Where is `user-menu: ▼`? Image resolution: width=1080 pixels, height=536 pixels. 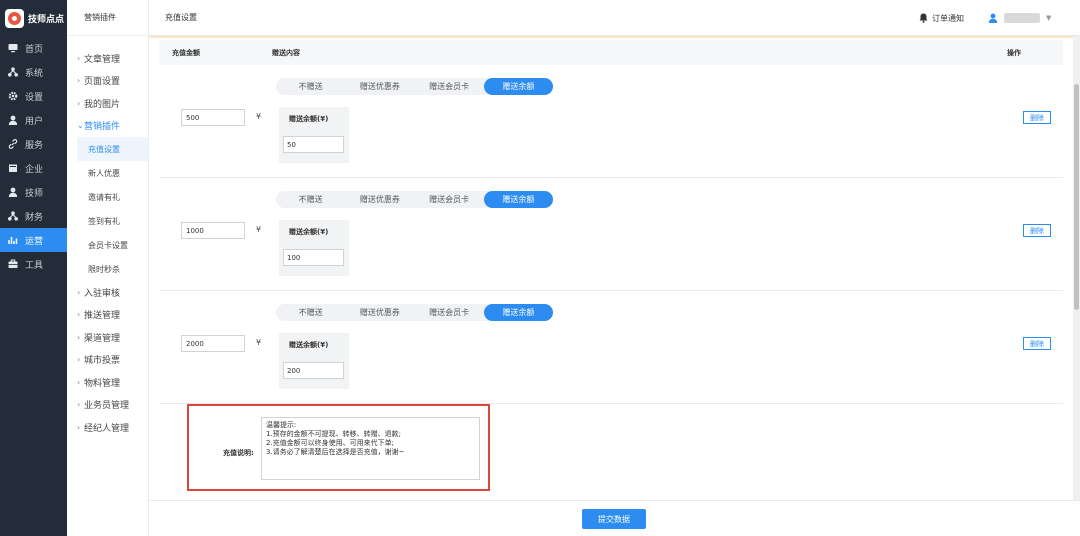 user-menu: ▼ is located at coordinates (1019, 18).